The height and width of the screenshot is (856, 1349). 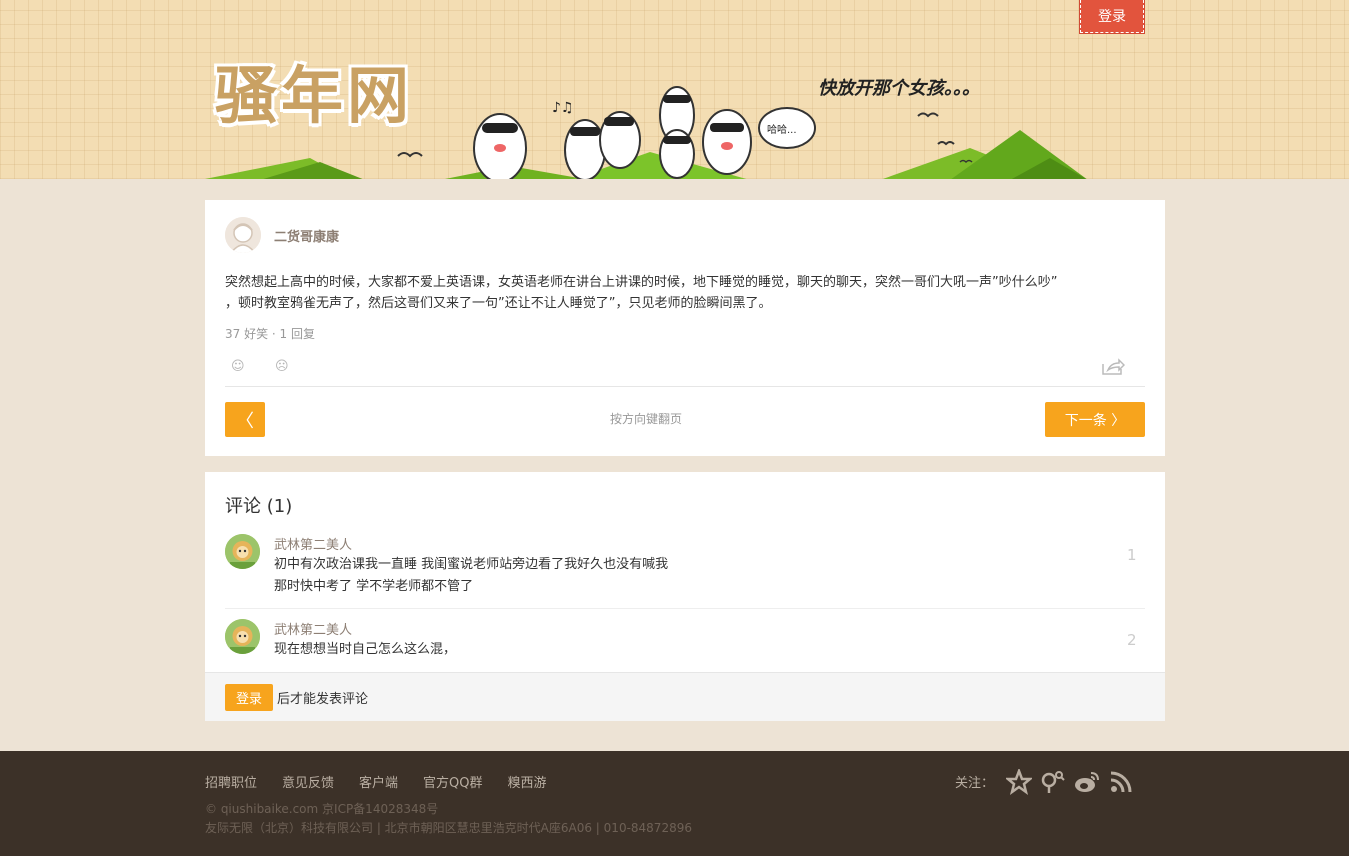 What do you see at coordinates (306, 235) in the screenshot?
I see `post-author-name: 二货哥康康` at bounding box center [306, 235].